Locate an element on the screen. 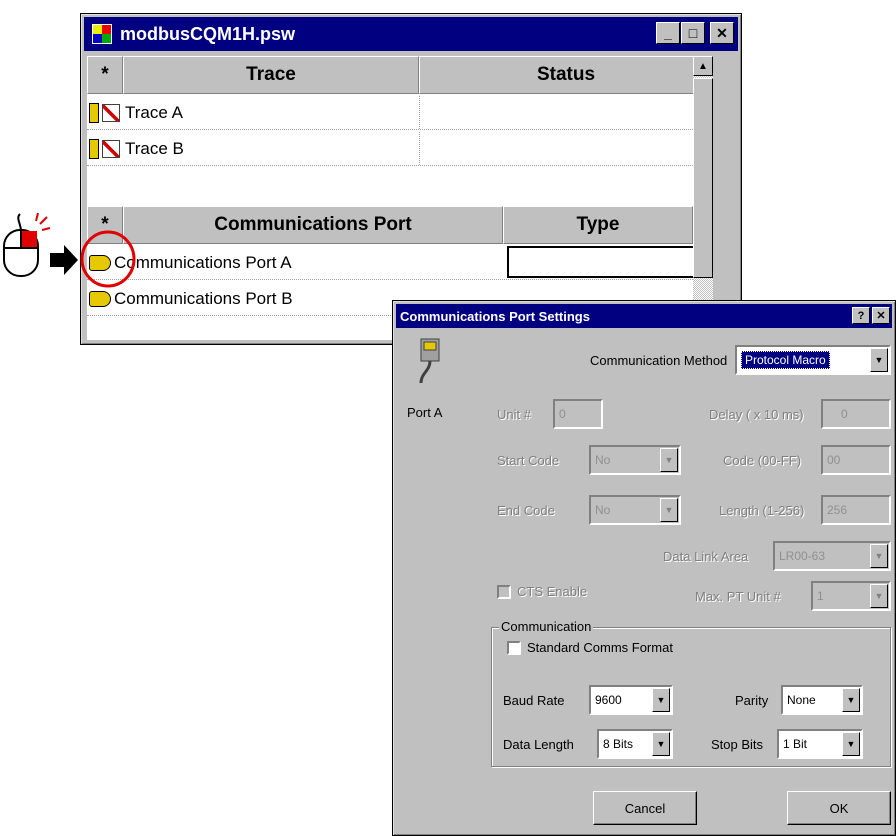  stop-bits-select: 1 Bit ▼ is located at coordinates (820, 744).